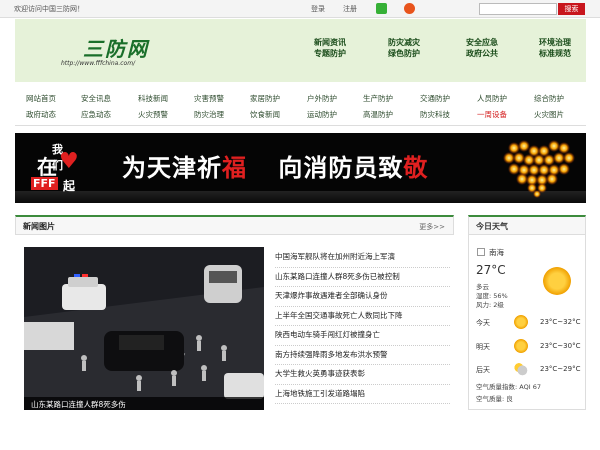 This screenshot has height=450, width=600. What do you see at coordinates (300, 9) in the screenshot?
I see `top-bar: 欢迎访问中国三防网！ 登录 注册 搜索` at bounding box center [300, 9].